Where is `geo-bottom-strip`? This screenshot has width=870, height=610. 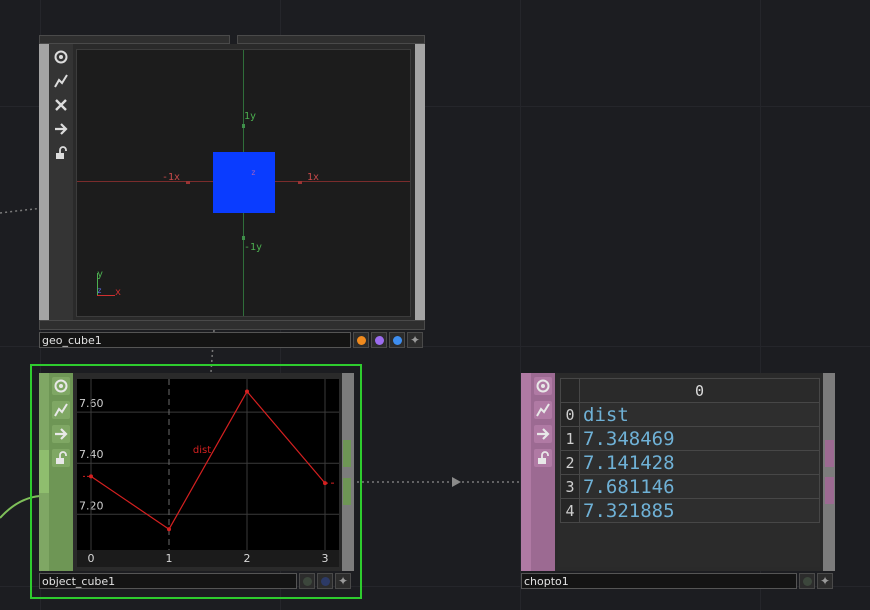
geo-bottom-strip is located at coordinates (232, 325).